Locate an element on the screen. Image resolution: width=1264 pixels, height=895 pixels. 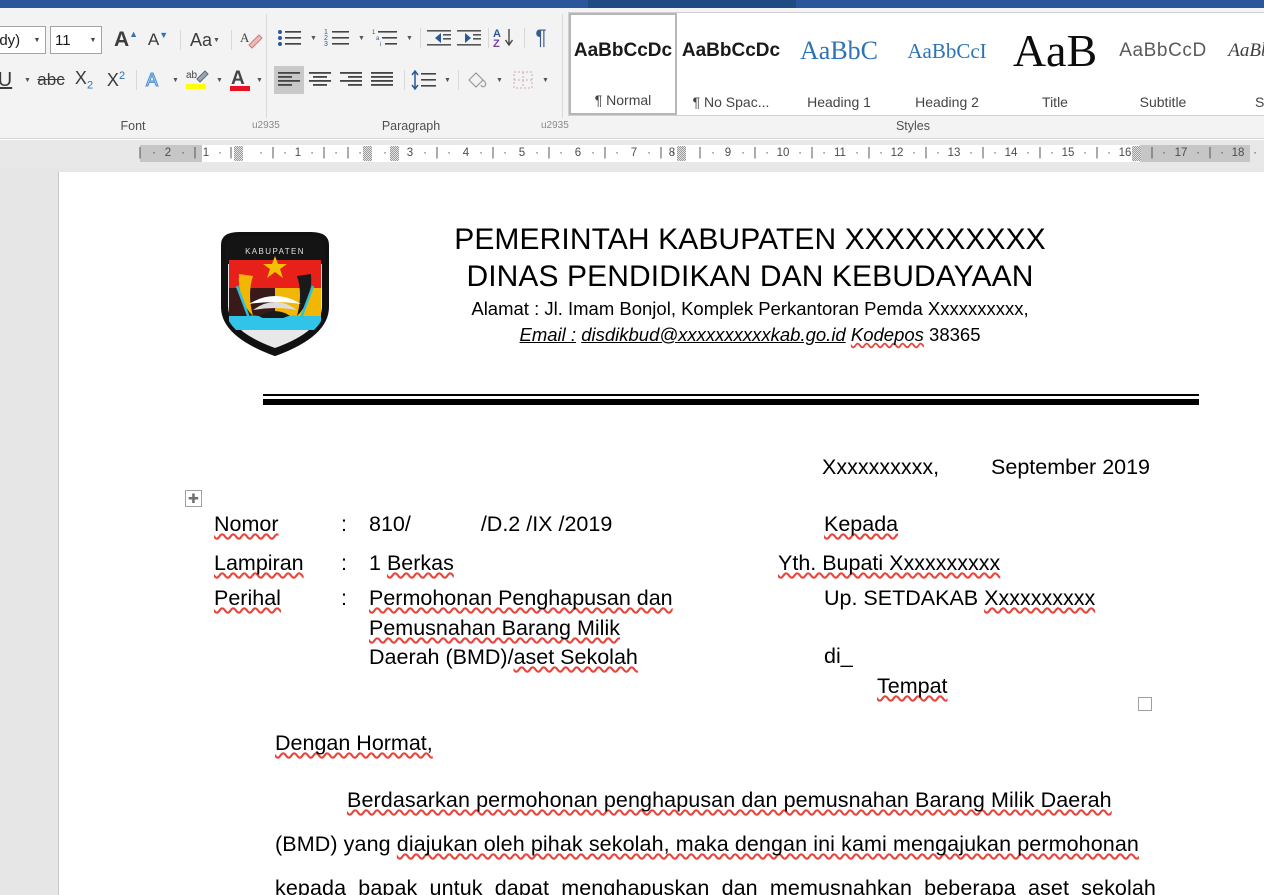
superscript-button: X2 is located at coordinates (116, 80).